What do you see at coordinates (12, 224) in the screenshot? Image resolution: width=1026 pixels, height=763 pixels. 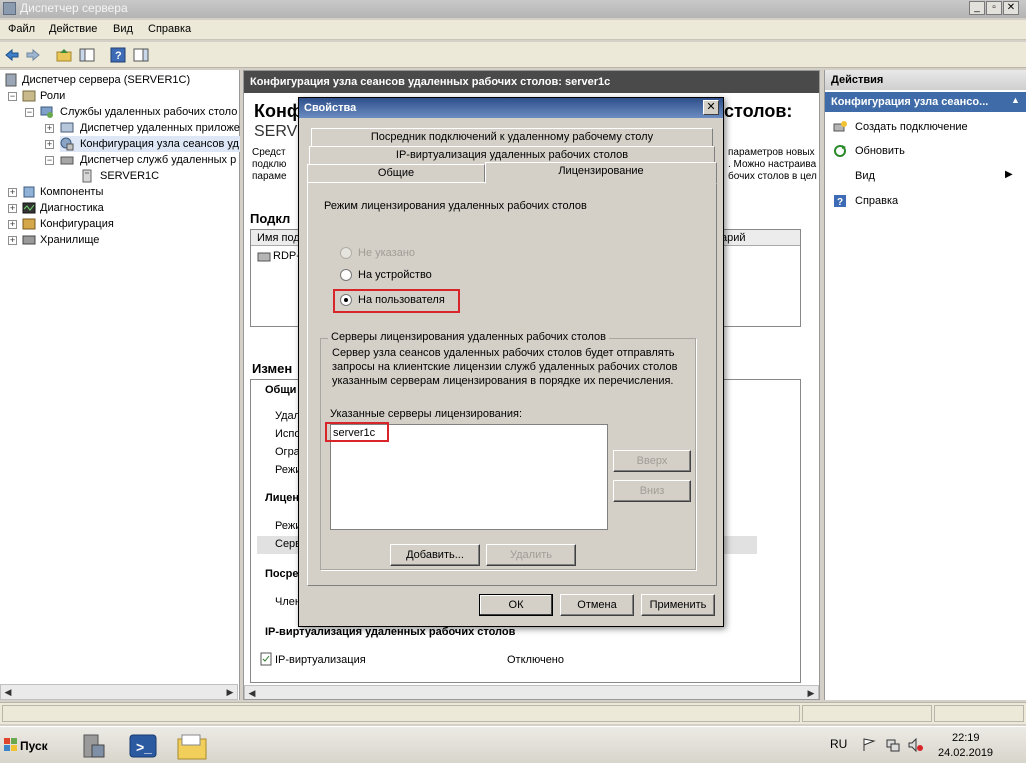 I see `expand-configuration-toggle: +` at bounding box center [12, 224].